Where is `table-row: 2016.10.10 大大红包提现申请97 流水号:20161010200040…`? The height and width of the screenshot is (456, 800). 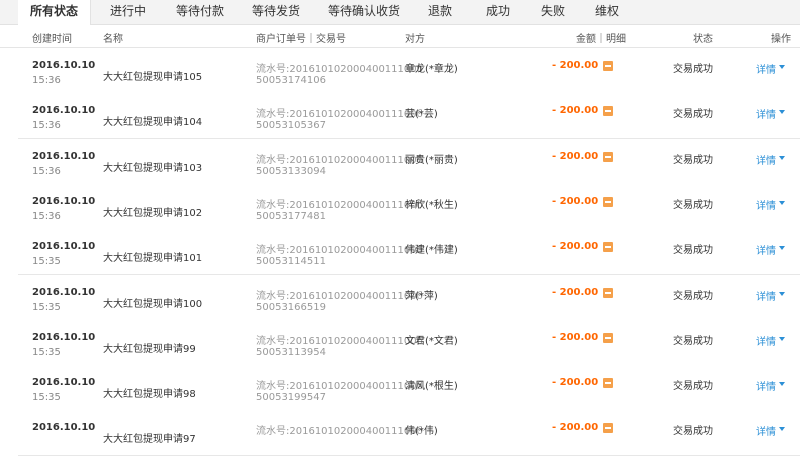
table-row: 2016.10.10 大大红包提现申请97 流水号:20161010200040… is located at coordinates (409, 433).